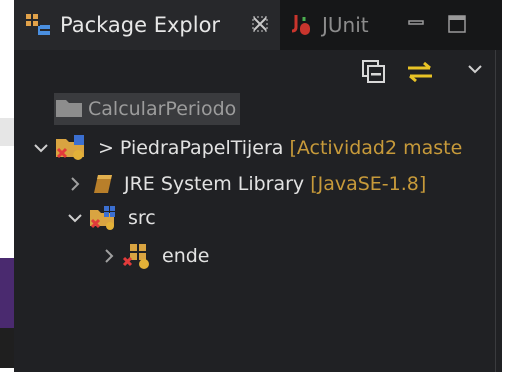  I want to click on tree-item-closed-project: CalcularPeriodo, so click(147, 109).